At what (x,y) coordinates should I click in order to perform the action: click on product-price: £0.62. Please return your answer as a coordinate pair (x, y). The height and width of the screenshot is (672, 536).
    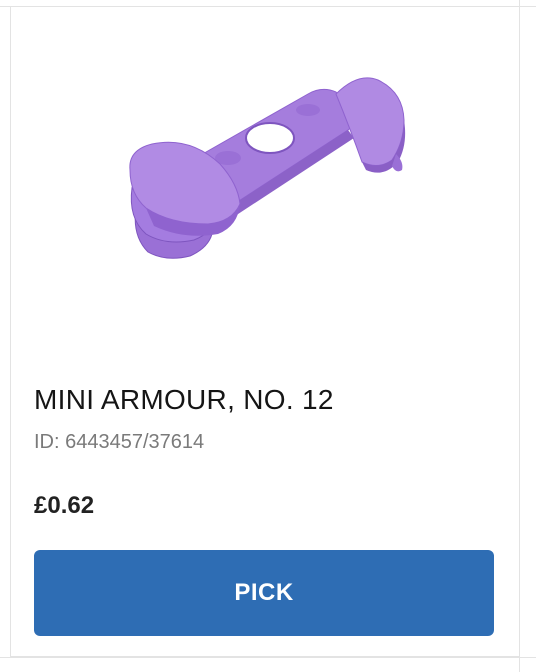
    Looking at the image, I should click on (64, 505).